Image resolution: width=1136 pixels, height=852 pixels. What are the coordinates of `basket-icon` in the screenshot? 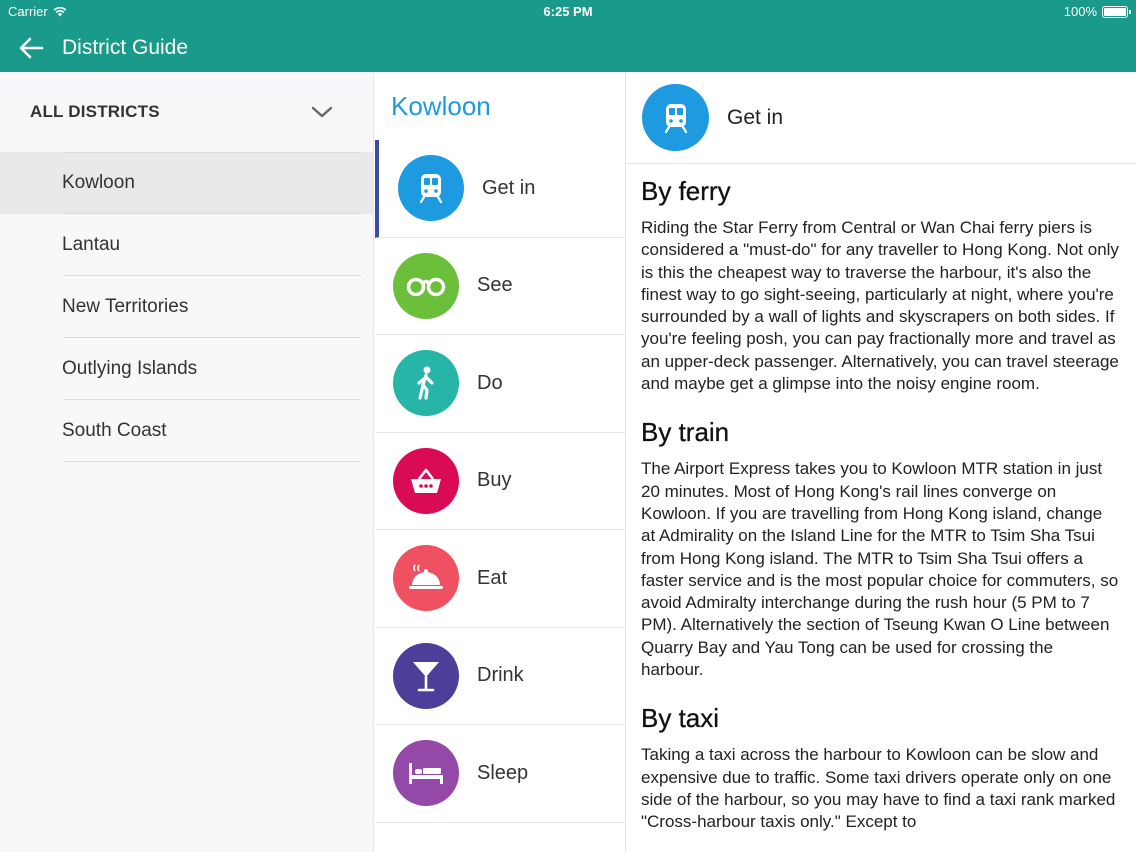 It's located at (426, 480).